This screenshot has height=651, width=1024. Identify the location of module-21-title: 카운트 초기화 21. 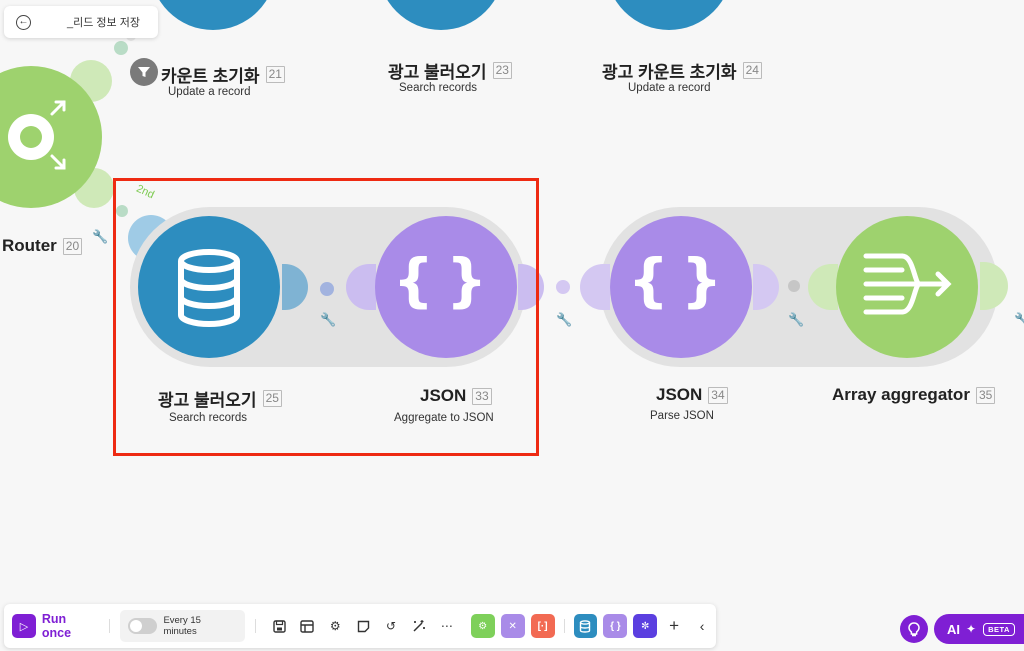
(223, 74).